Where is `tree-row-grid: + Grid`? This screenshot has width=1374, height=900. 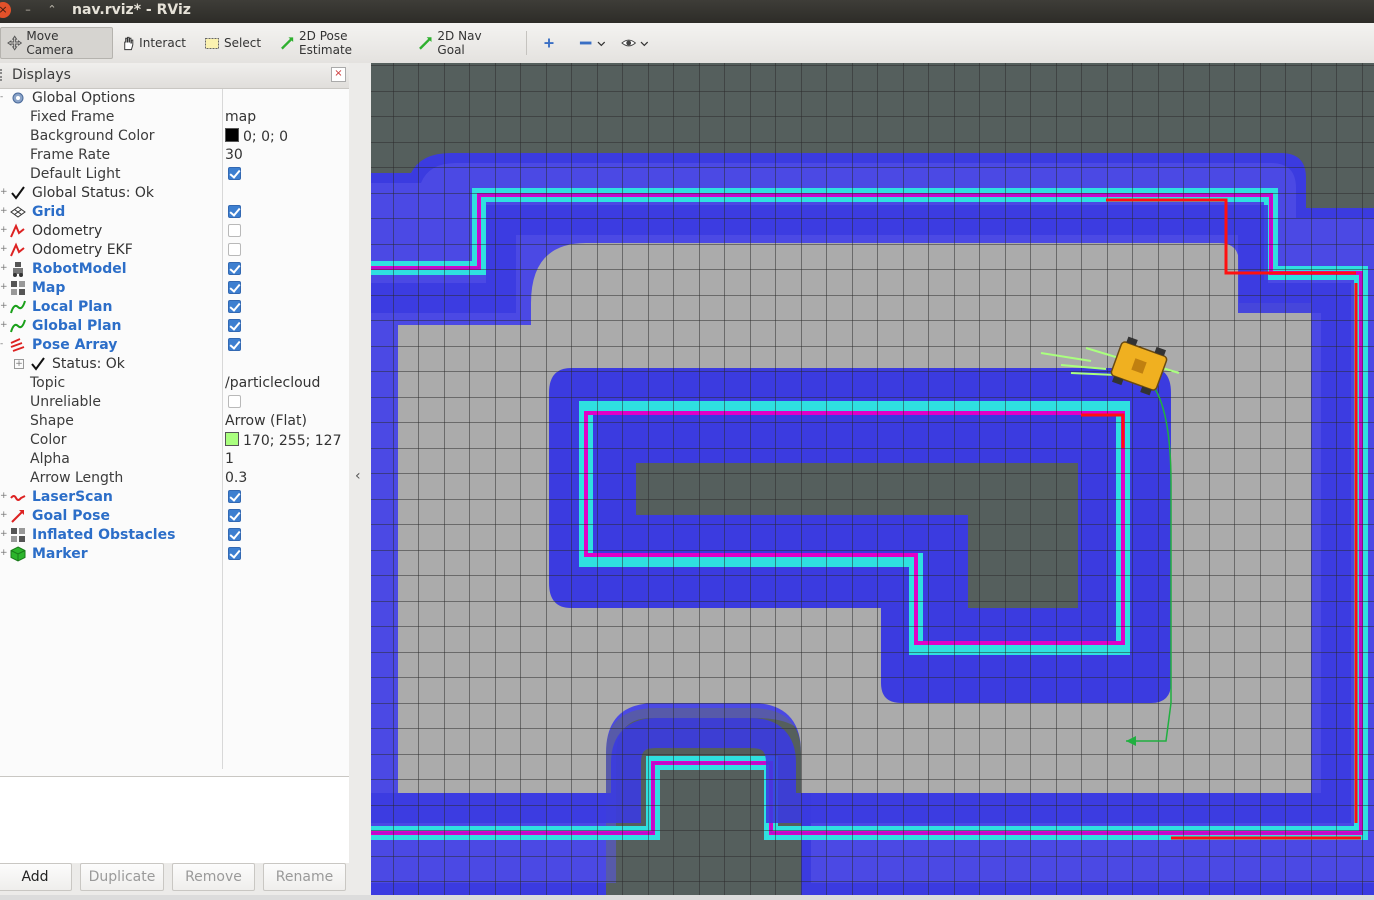 tree-row-grid: + Grid is located at coordinates (174, 212).